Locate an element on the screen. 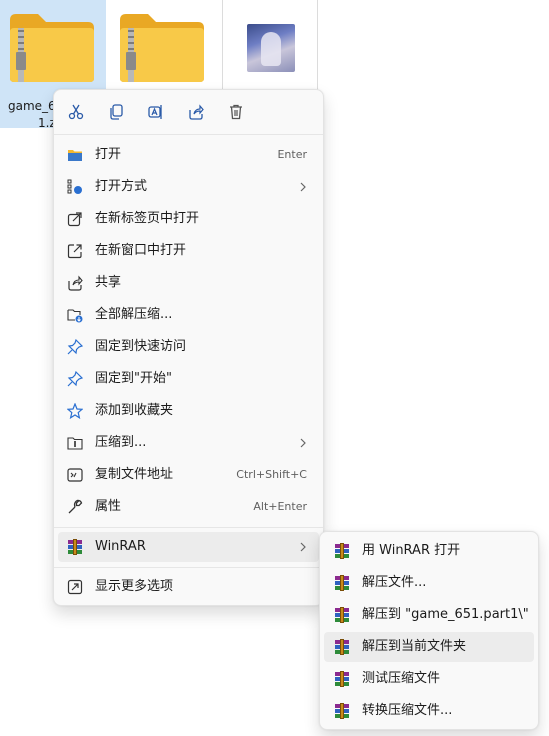  menu-item-label: 打开 is located at coordinates (108, 154).